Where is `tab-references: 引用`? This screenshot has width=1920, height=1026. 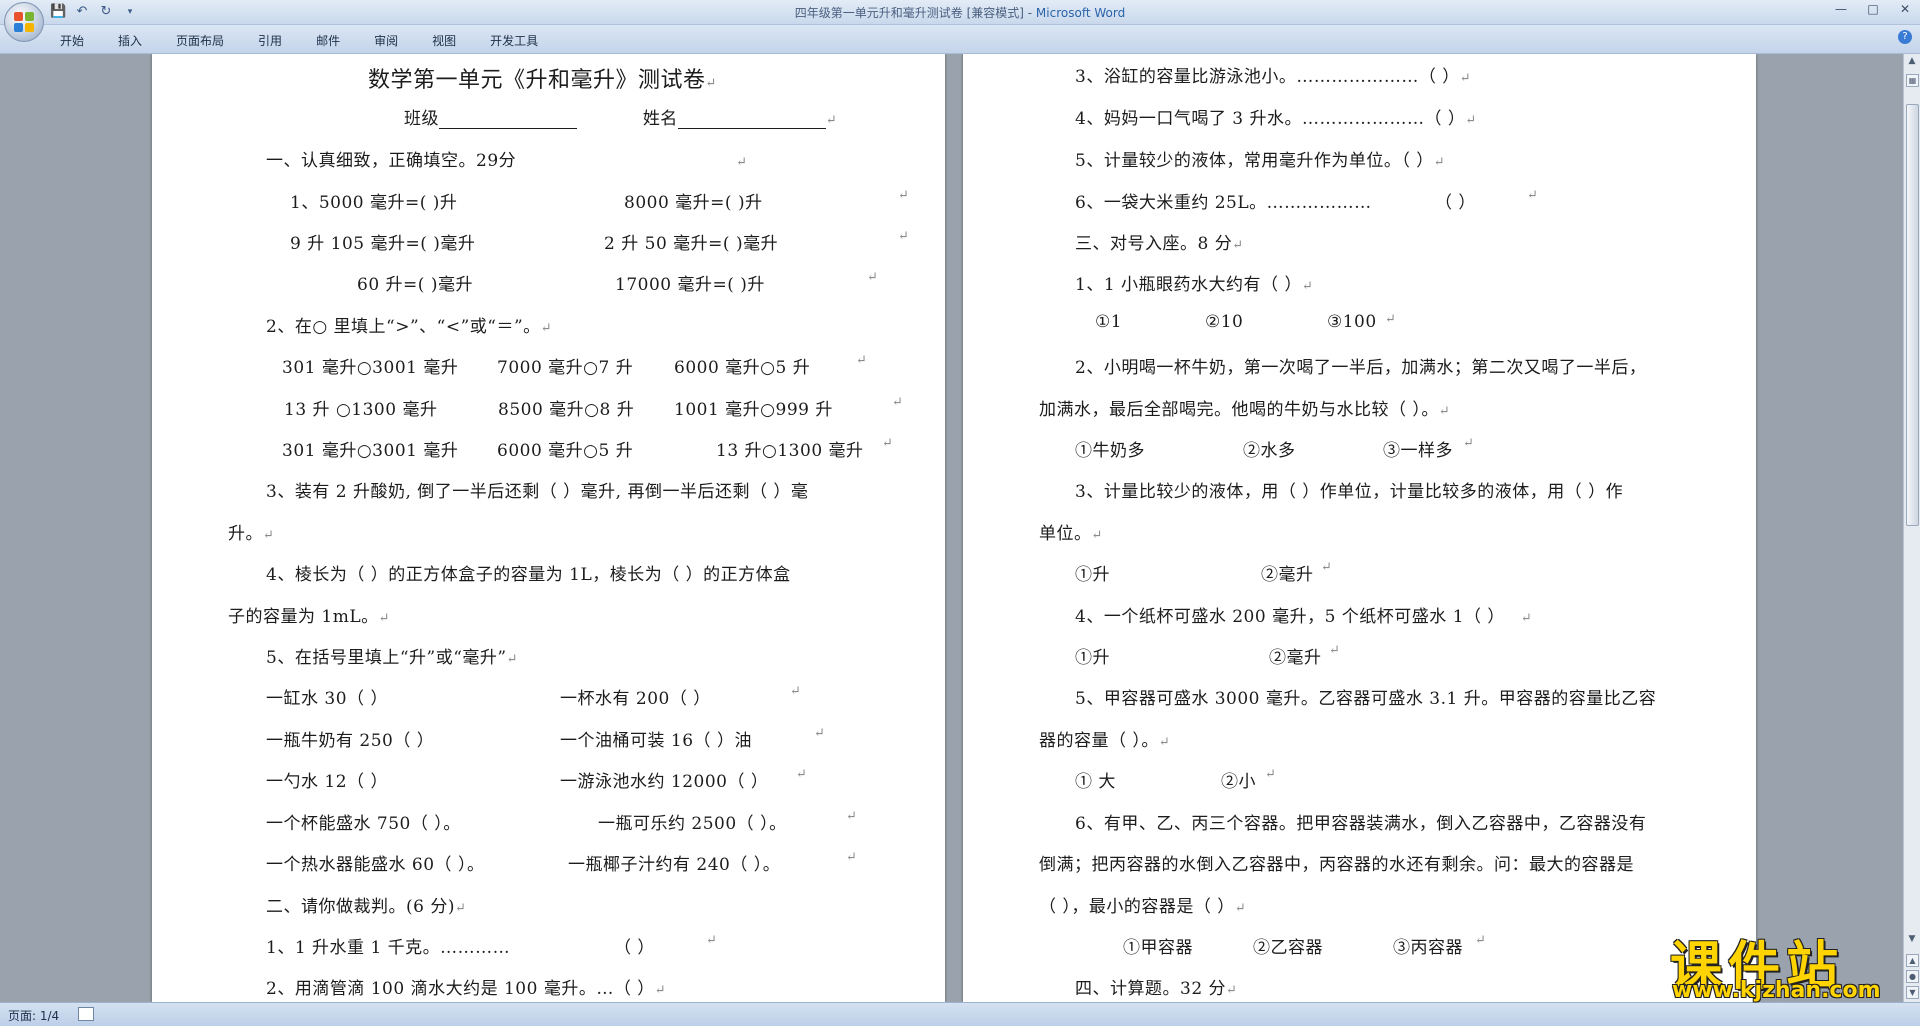 tab-references: 引用 is located at coordinates (270, 40).